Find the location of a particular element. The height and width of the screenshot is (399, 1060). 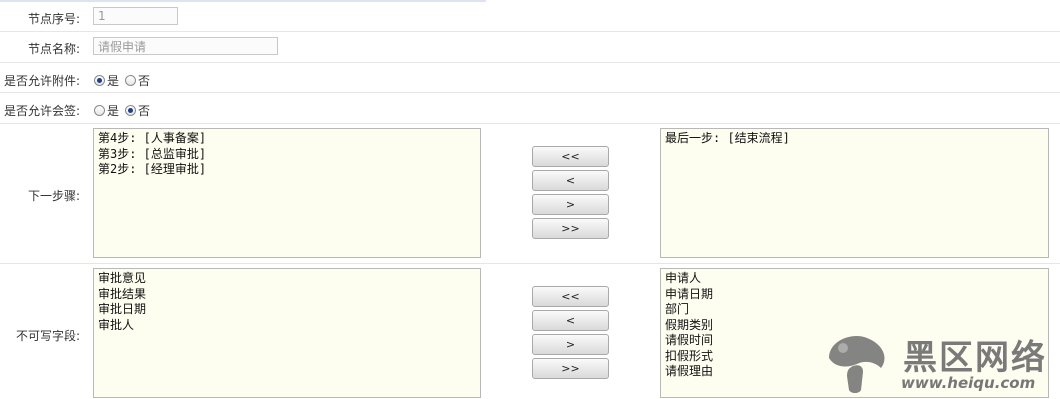

list-item: 最后一步: [结束流程] is located at coordinates (854, 139).